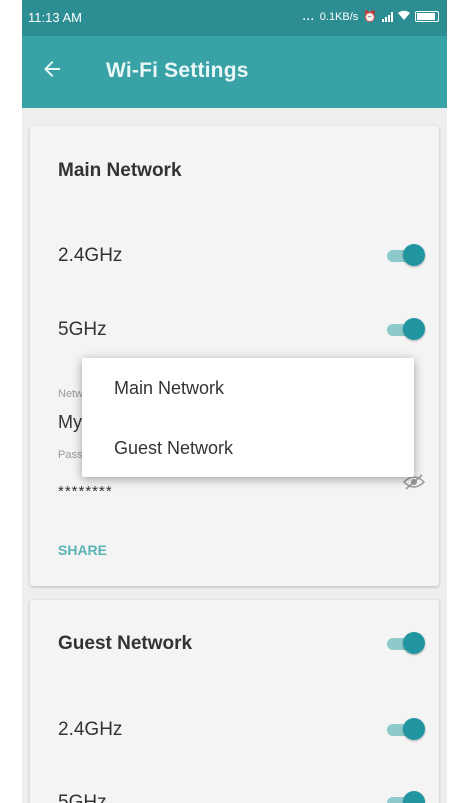 This screenshot has height=803, width=475. I want to click on status-bar: 11:13 AM ... 0.1KB/s ⏰, so click(234, 18).